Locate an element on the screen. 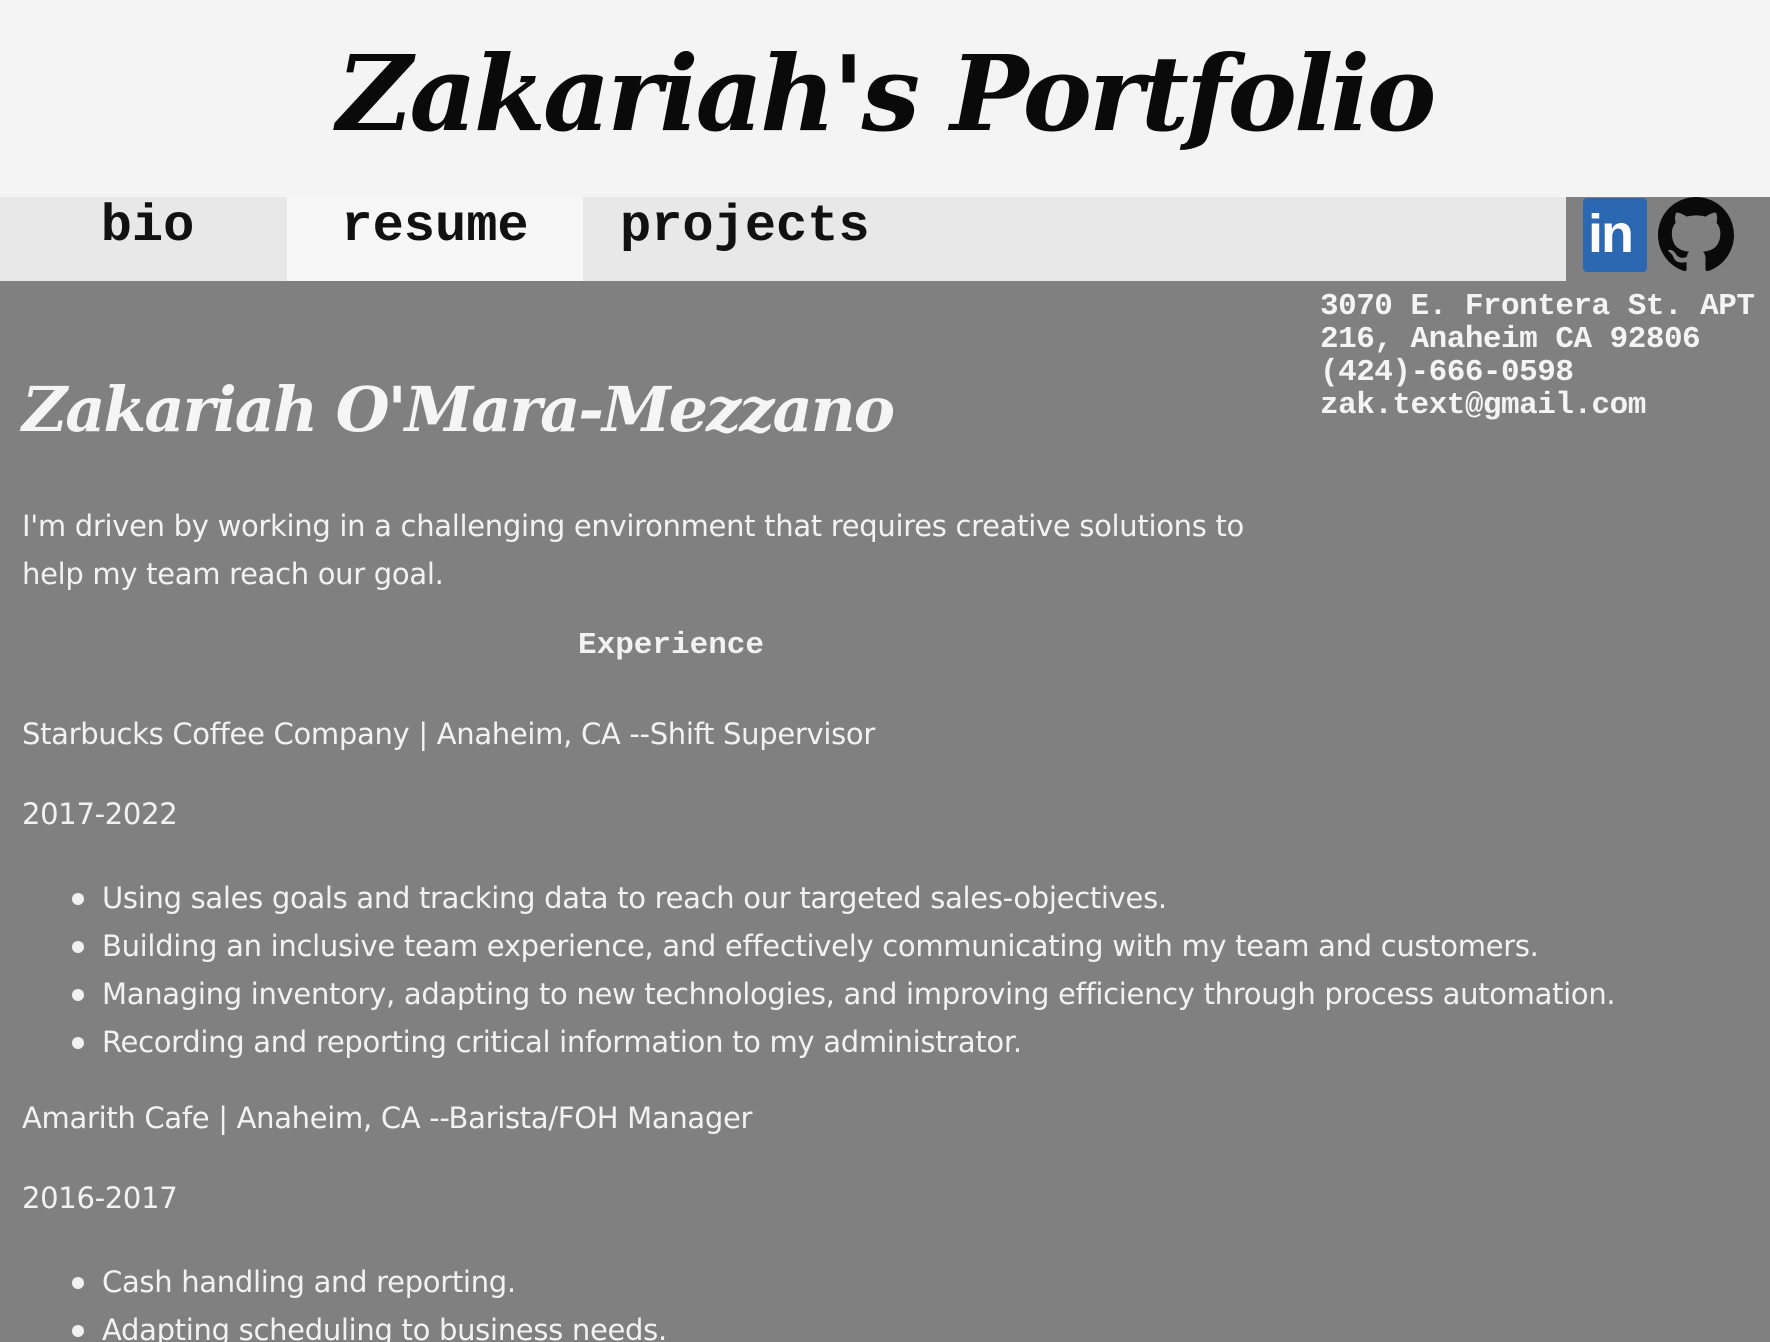 The image size is (1770, 1342). address-line-1: 3070 E. Frontera St. APT is located at coordinates (1537, 306).